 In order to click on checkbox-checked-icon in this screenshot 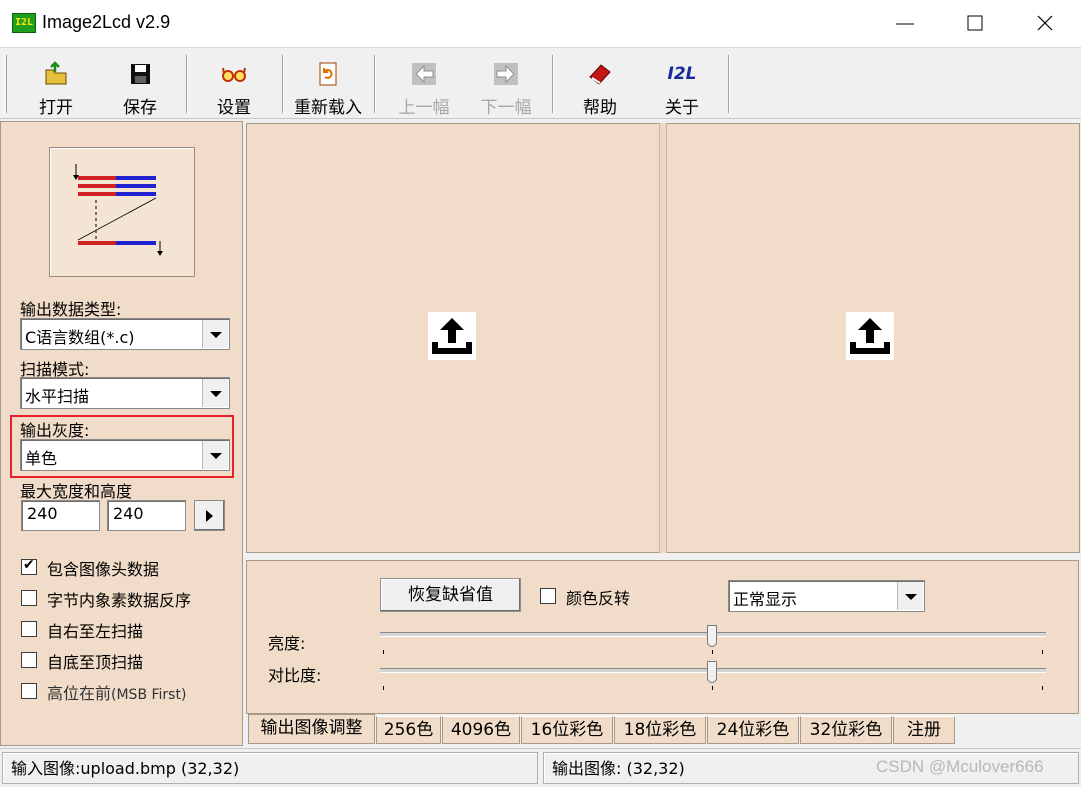, I will do `click(29, 566)`.